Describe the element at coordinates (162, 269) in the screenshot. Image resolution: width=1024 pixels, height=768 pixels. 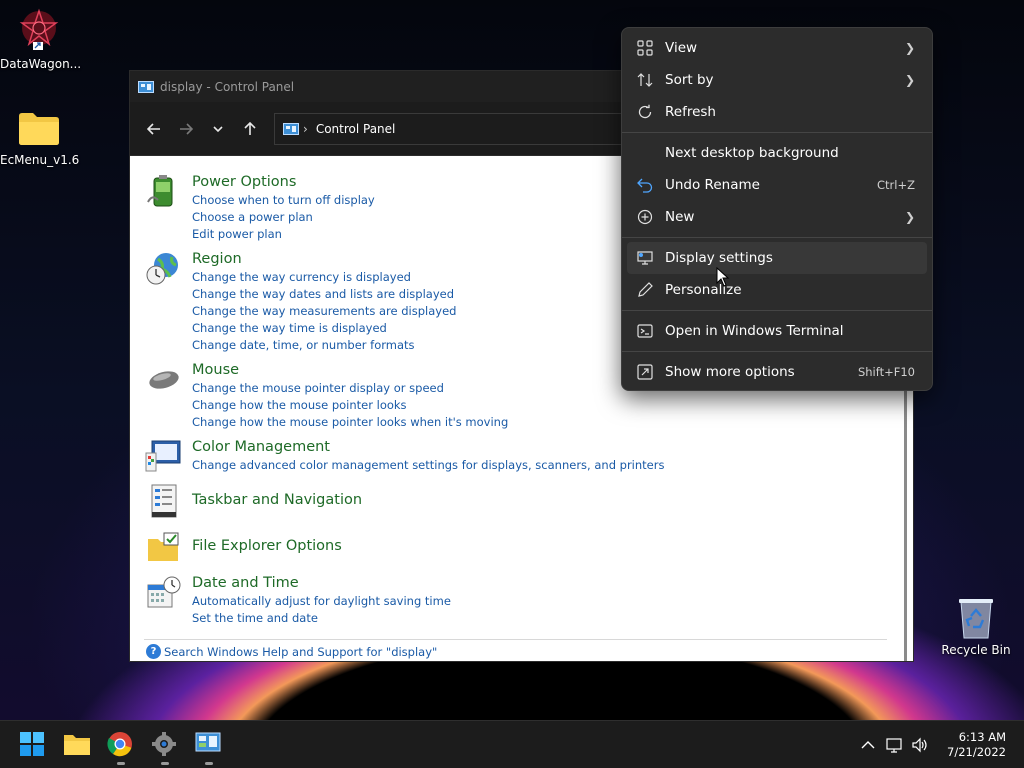
I see `globe-clock-icon` at that location.